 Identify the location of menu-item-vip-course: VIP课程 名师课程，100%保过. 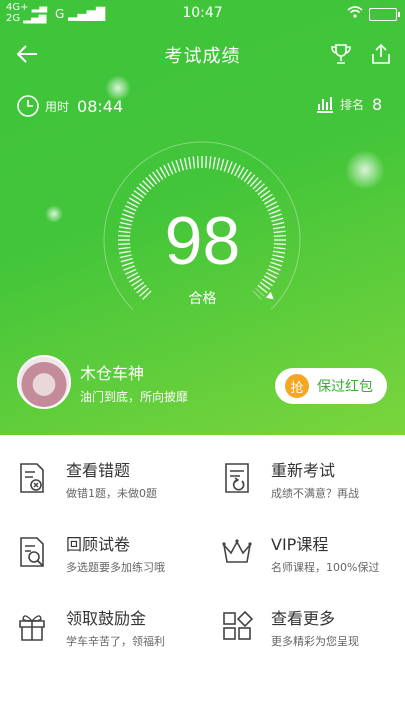
(305, 552).